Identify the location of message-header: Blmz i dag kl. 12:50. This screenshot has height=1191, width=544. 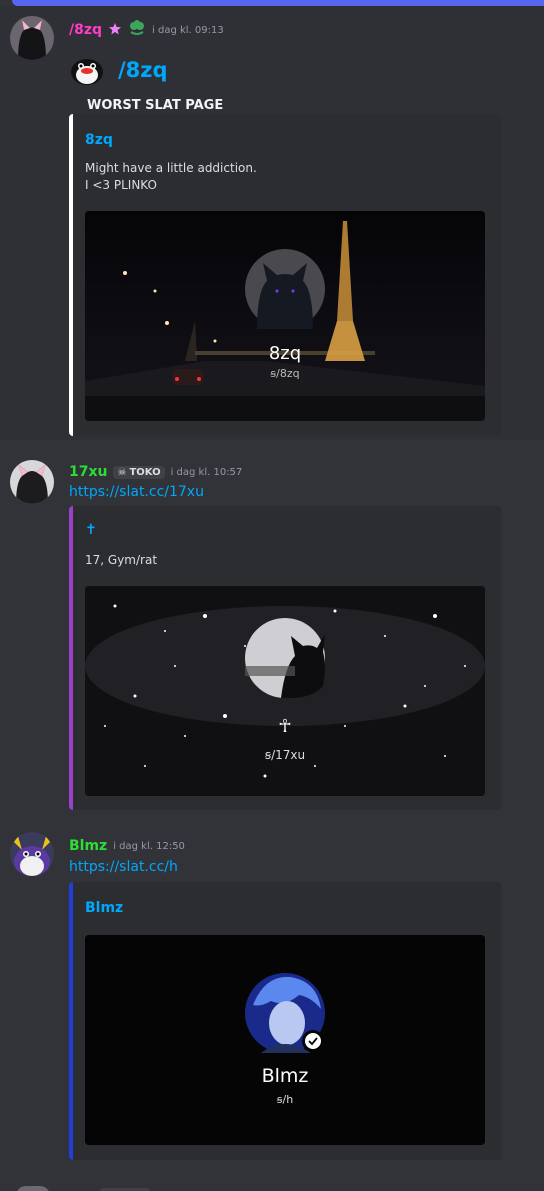
(127, 846).